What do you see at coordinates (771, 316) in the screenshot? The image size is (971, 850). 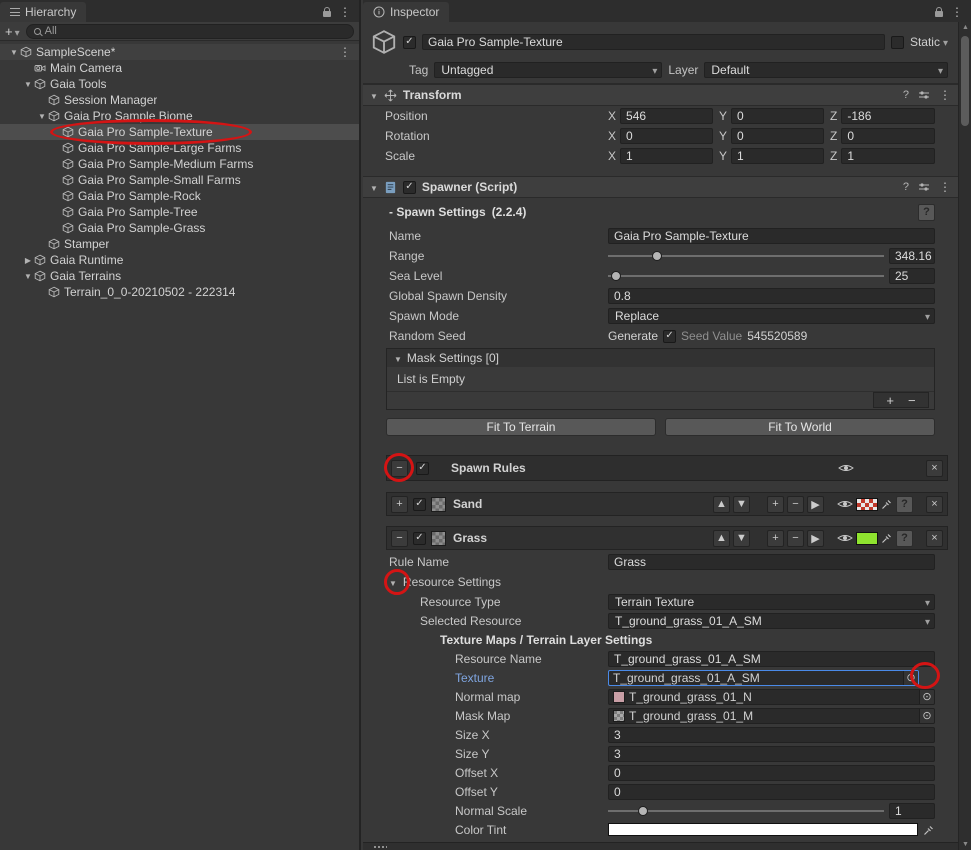 I see `spawn-mode-dropdown: Replace` at bounding box center [771, 316].